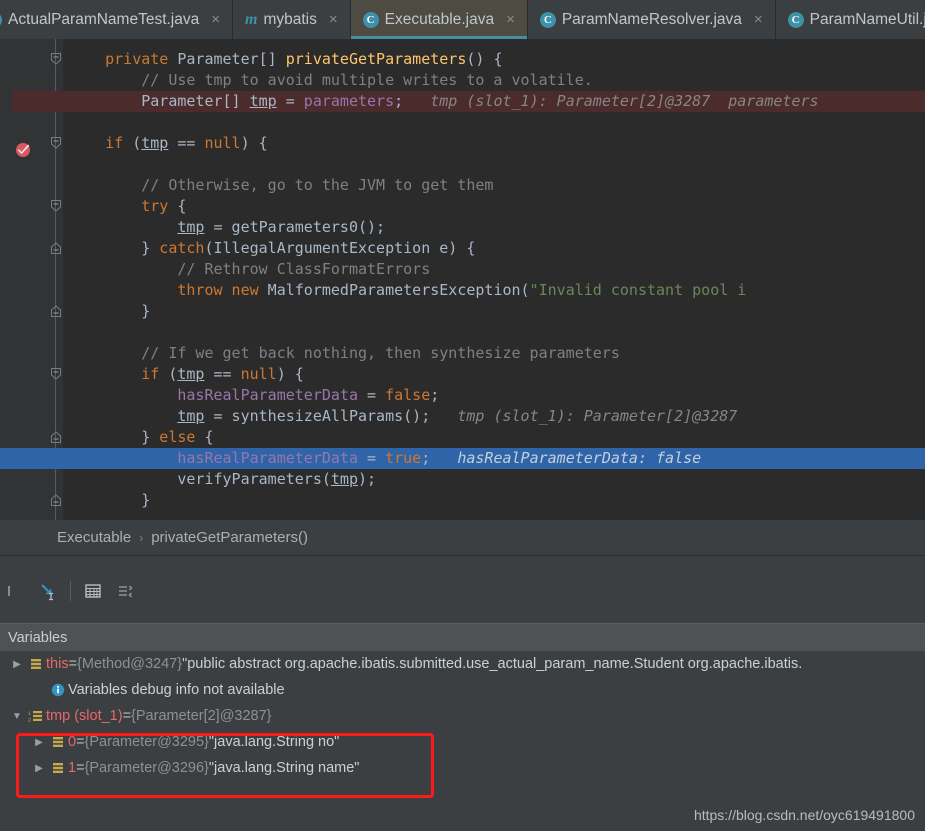  What do you see at coordinates (494, 479) in the screenshot?
I see `code-line: verifyParameters(tmp);` at bounding box center [494, 479].